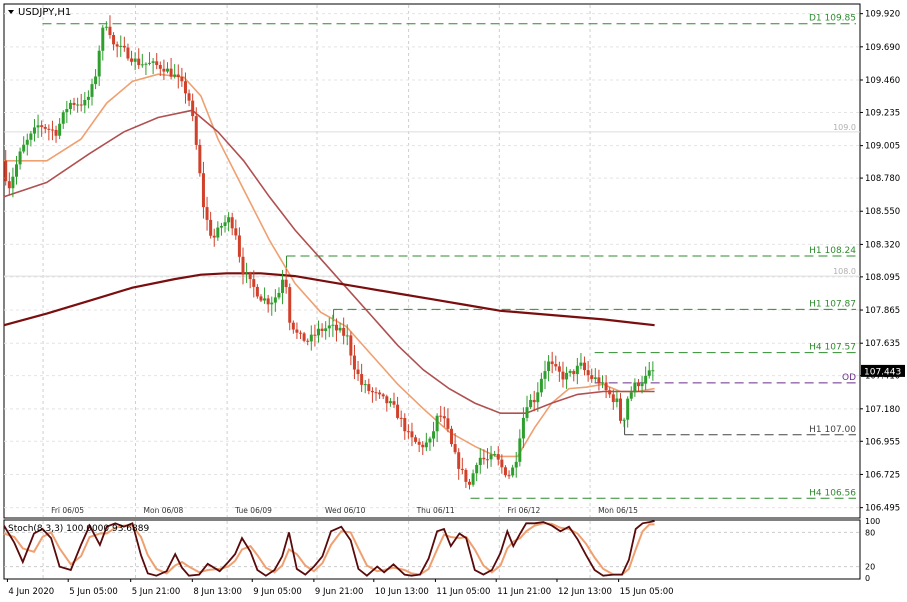 This screenshot has width=907, height=602. I want to click on time-label: 5 Jun 21:00, so click(156, 592).